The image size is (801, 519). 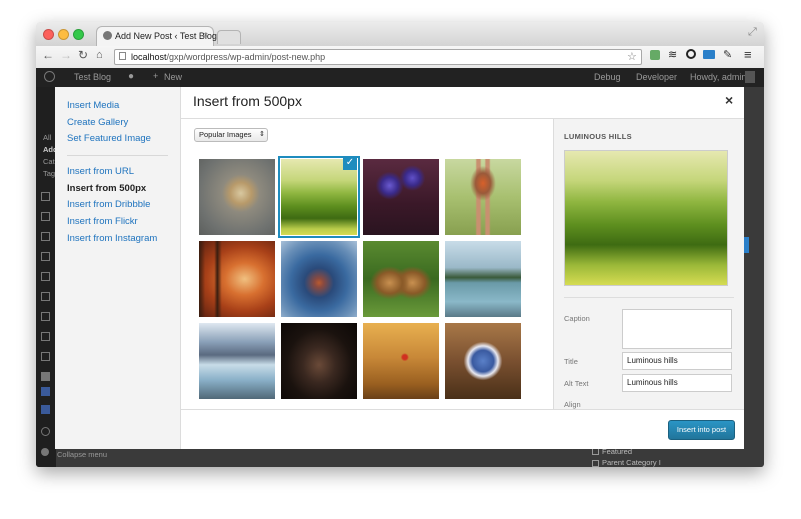 I want to click on bookmark-star-icon: ☆, so click(x=632, y=56).